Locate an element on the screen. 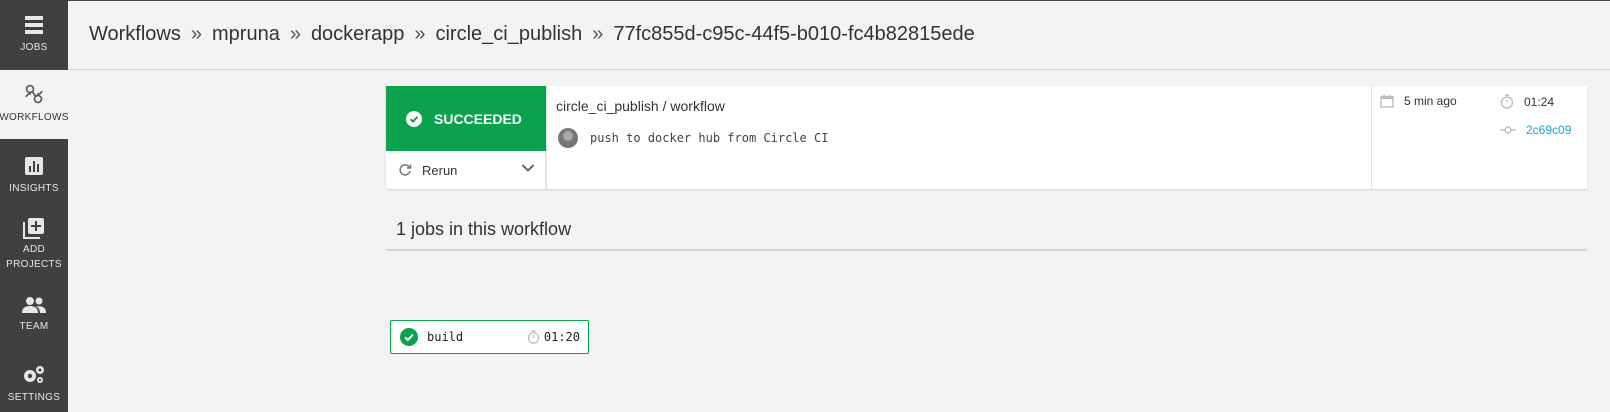  duration: 01:24 is located at coordinates (1527, 101).